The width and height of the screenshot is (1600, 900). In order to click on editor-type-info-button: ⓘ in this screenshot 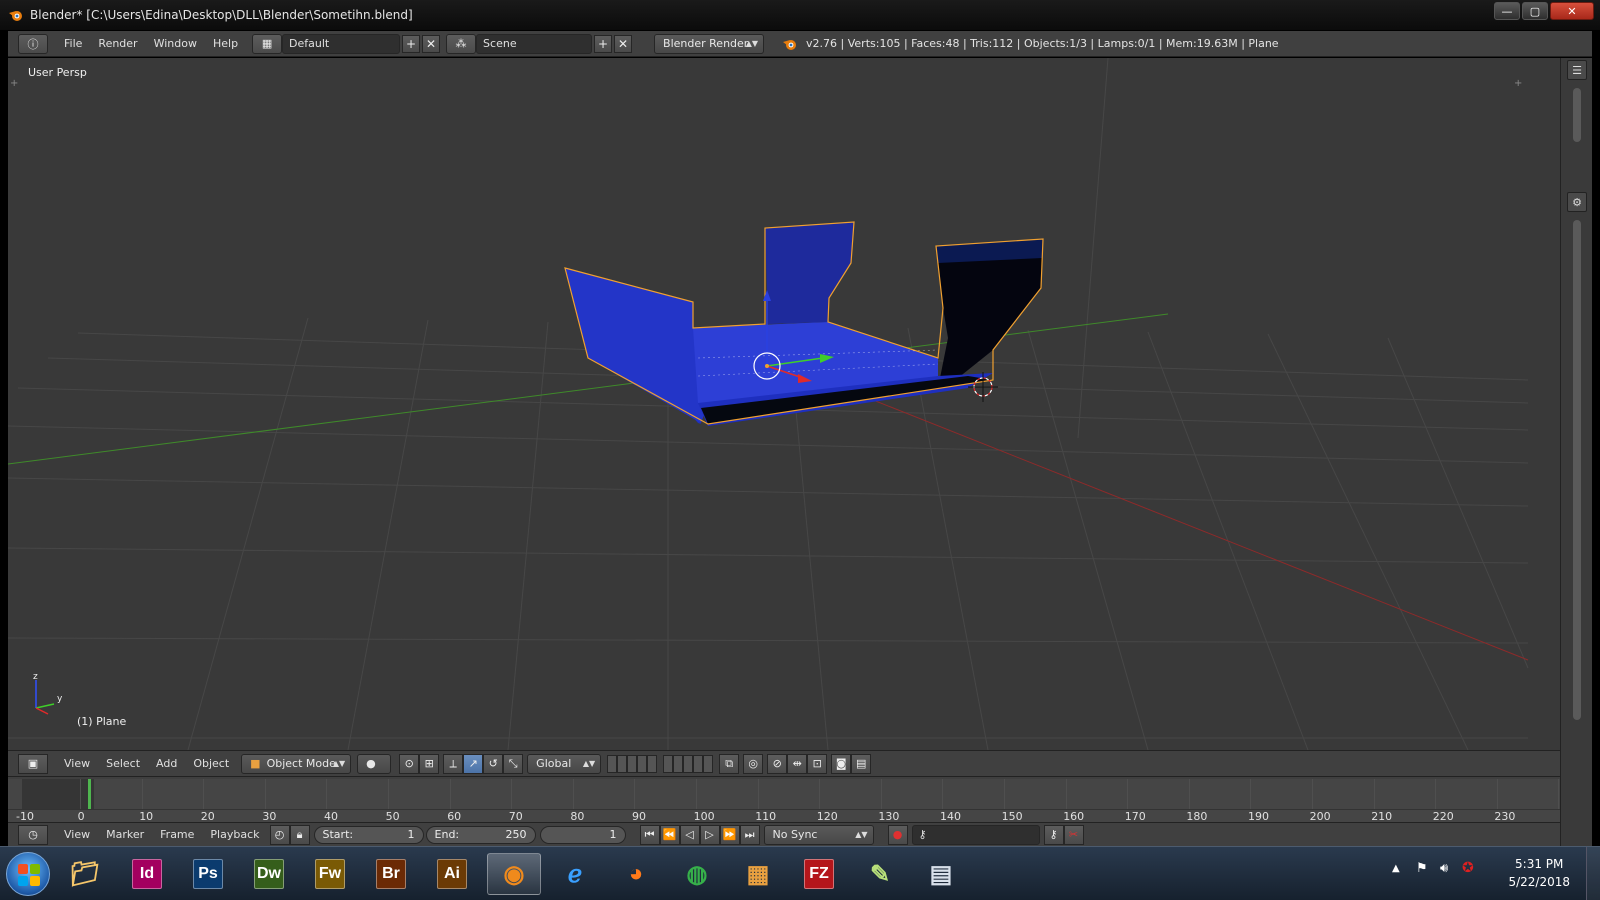, I will do `click(33, 43)`.